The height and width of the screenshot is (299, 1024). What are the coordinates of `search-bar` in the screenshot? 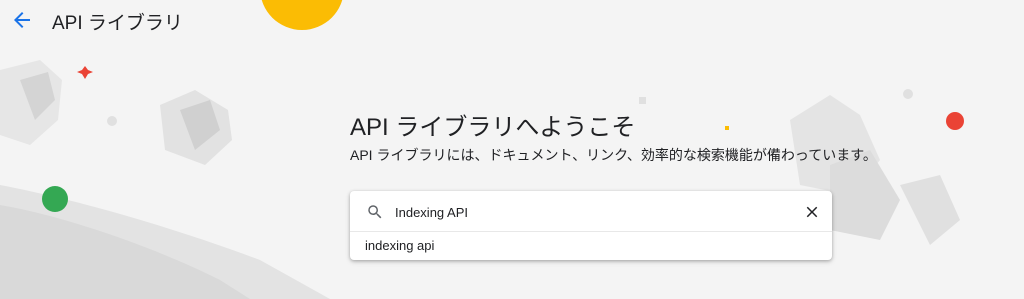 It's located at (591, 211).